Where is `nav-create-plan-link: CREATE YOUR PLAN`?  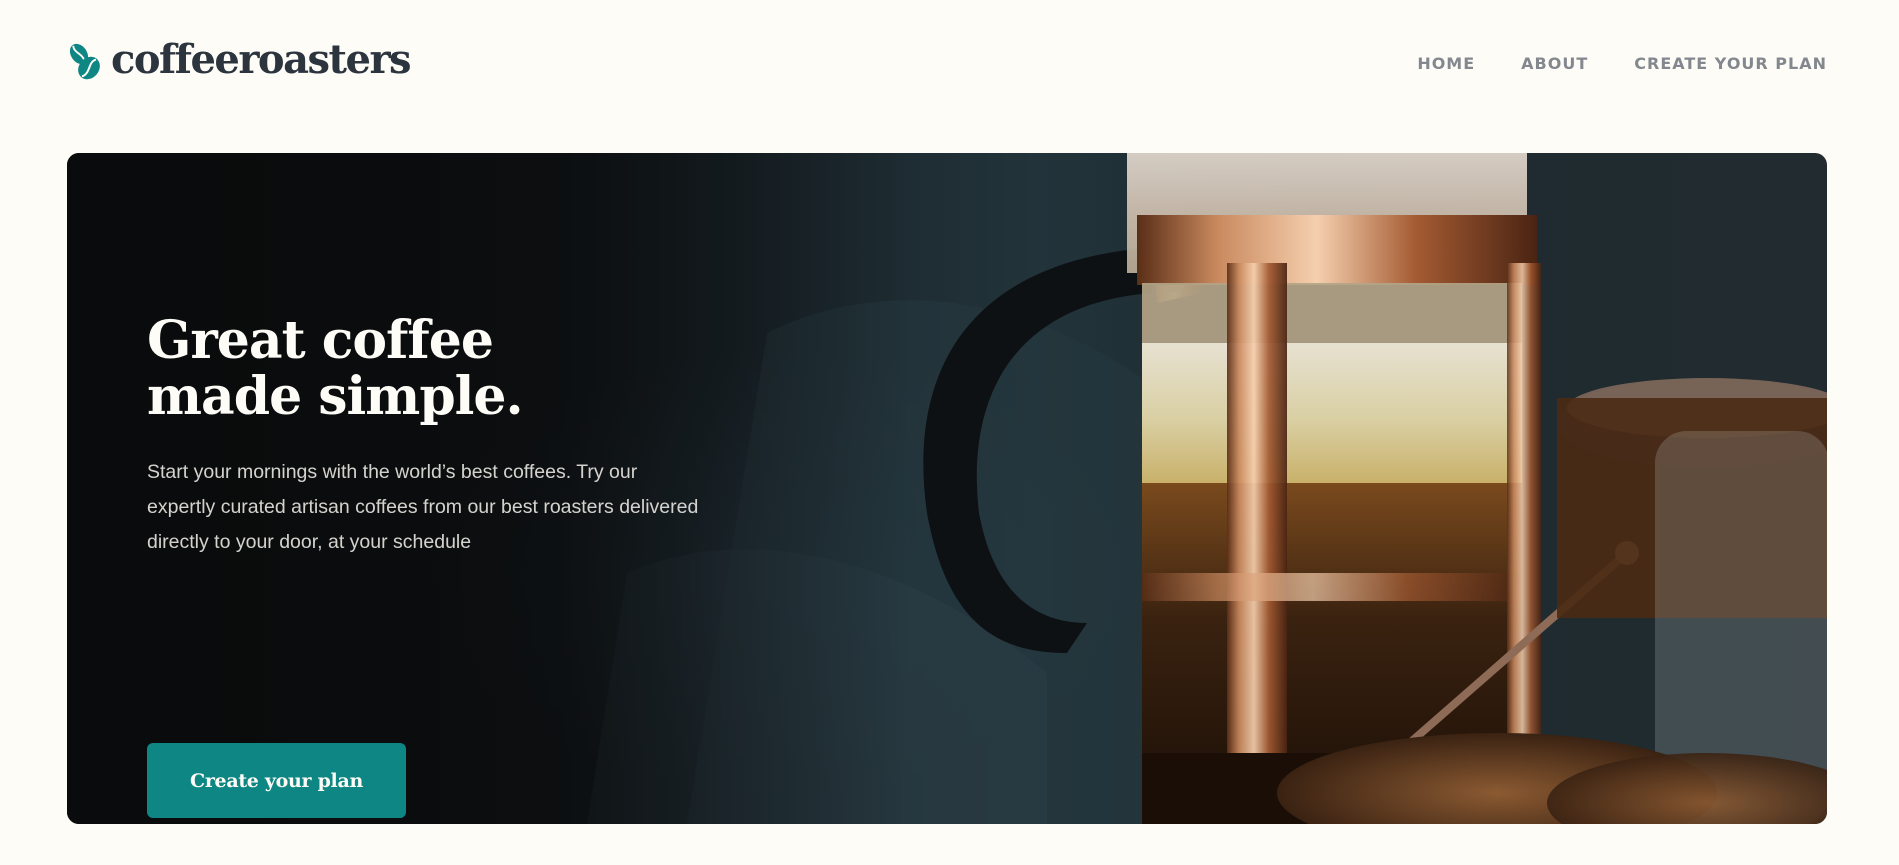 nav-create-plan-link: CREATE YOUR PLAN is located at coordinates (1730, 63).